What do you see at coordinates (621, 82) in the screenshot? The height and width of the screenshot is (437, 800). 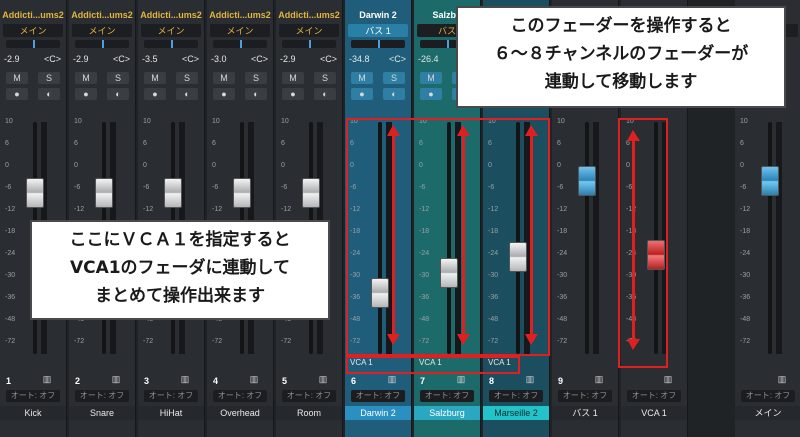 I see `callout-top-line: 連動して移動します` at bounding box center [621, 82].